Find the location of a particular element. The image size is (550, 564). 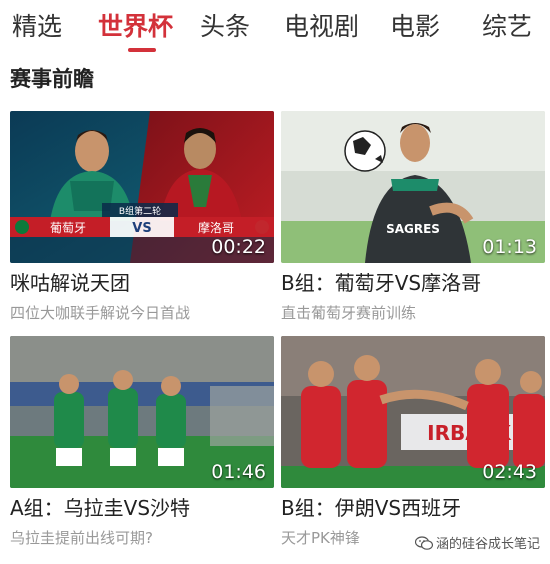

video-subtitle: 天才PK神锋 is located at coordinates (320, 538).